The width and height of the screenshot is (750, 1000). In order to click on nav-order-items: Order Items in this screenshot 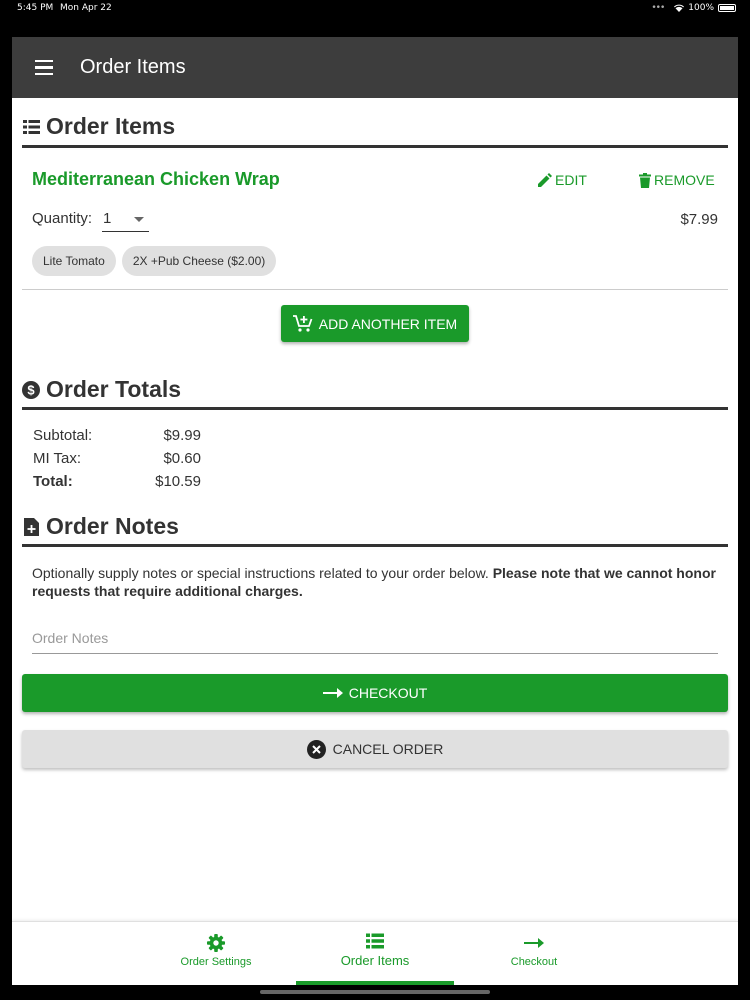, I will do `click(375, 953)`.